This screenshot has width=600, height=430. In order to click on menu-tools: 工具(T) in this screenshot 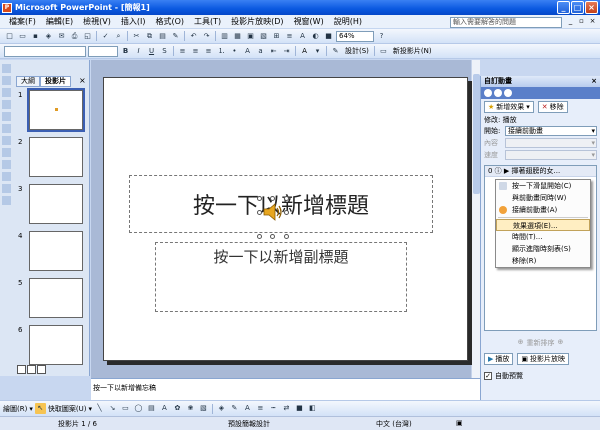, I will do `click(207, 21)`.